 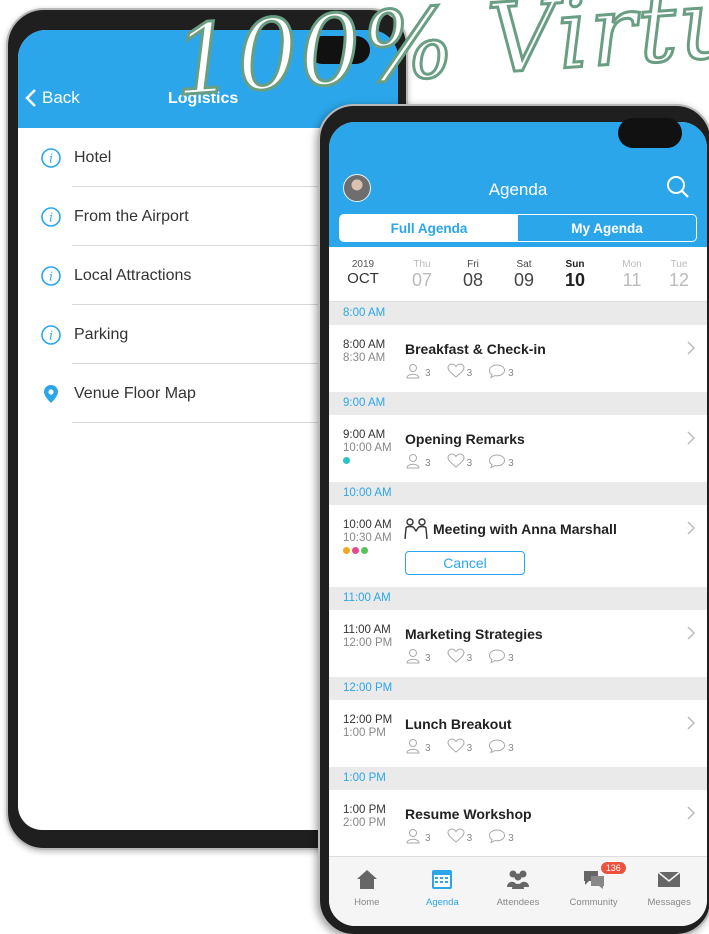 I want to click on day-name: Fri, so click(x=473, y=264).